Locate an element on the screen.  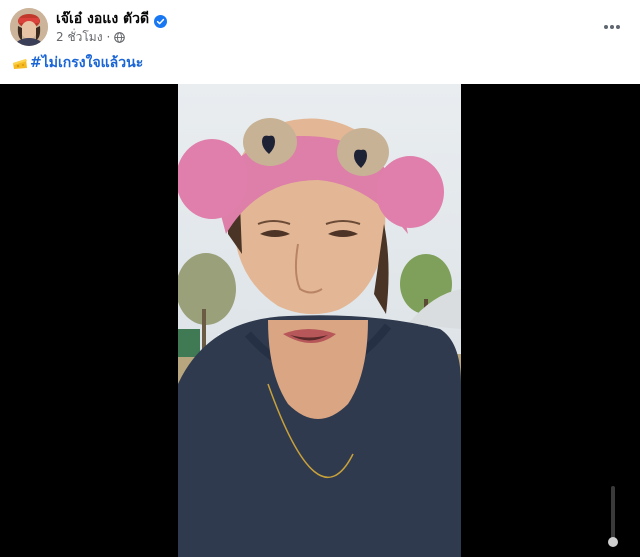
more-options-icon is located at coordinates (612, 24).